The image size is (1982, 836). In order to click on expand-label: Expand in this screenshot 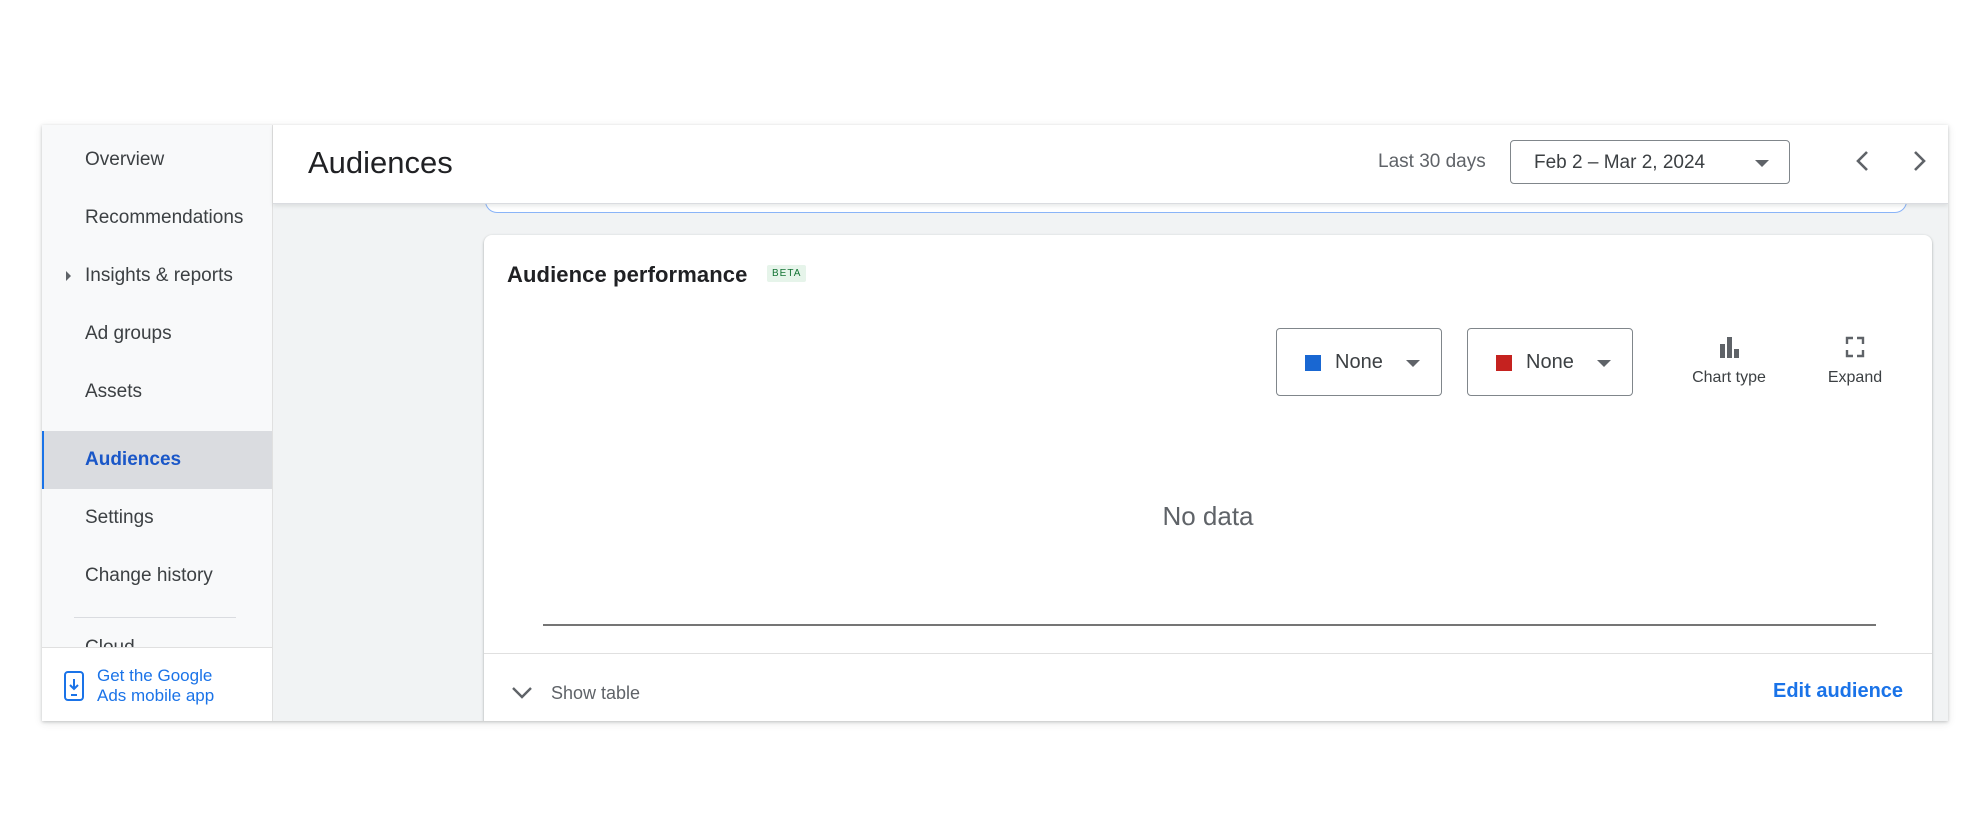, I will do `click(1855, 377)`.